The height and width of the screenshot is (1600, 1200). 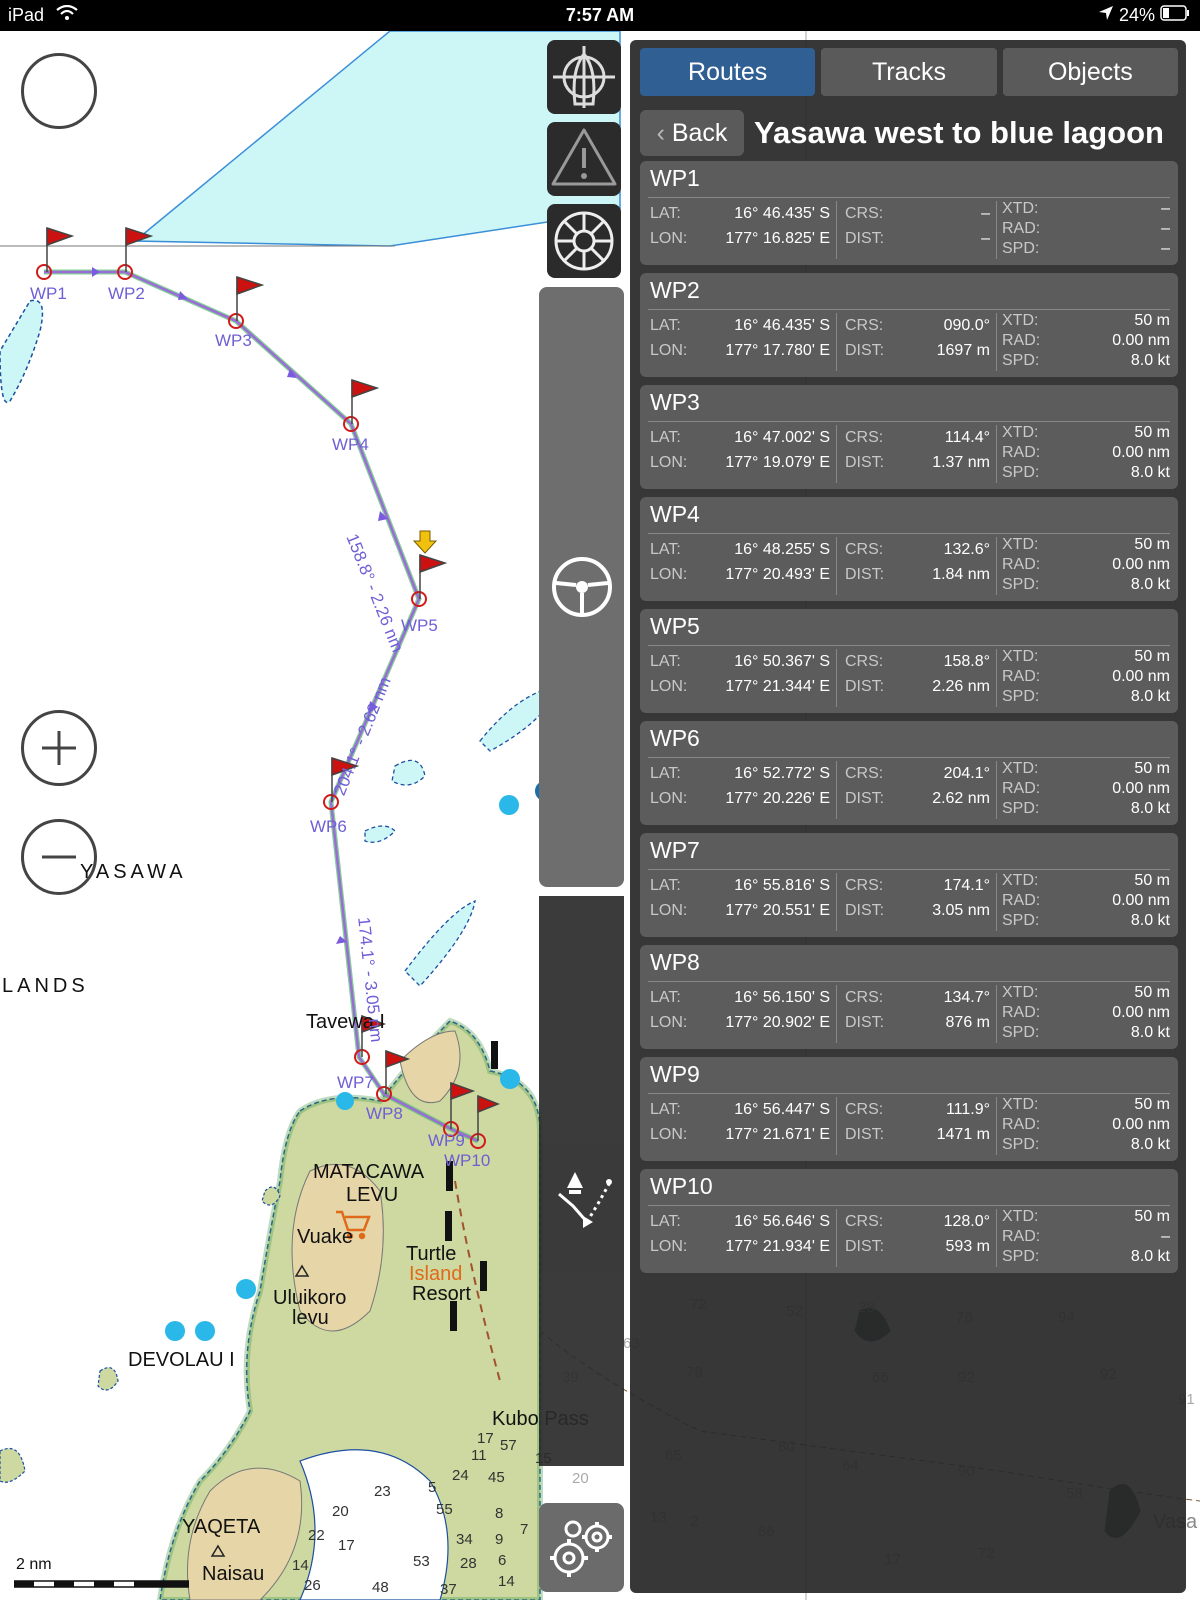 I want to click on battery-percent: 24%, so click(x=1136, y=15).